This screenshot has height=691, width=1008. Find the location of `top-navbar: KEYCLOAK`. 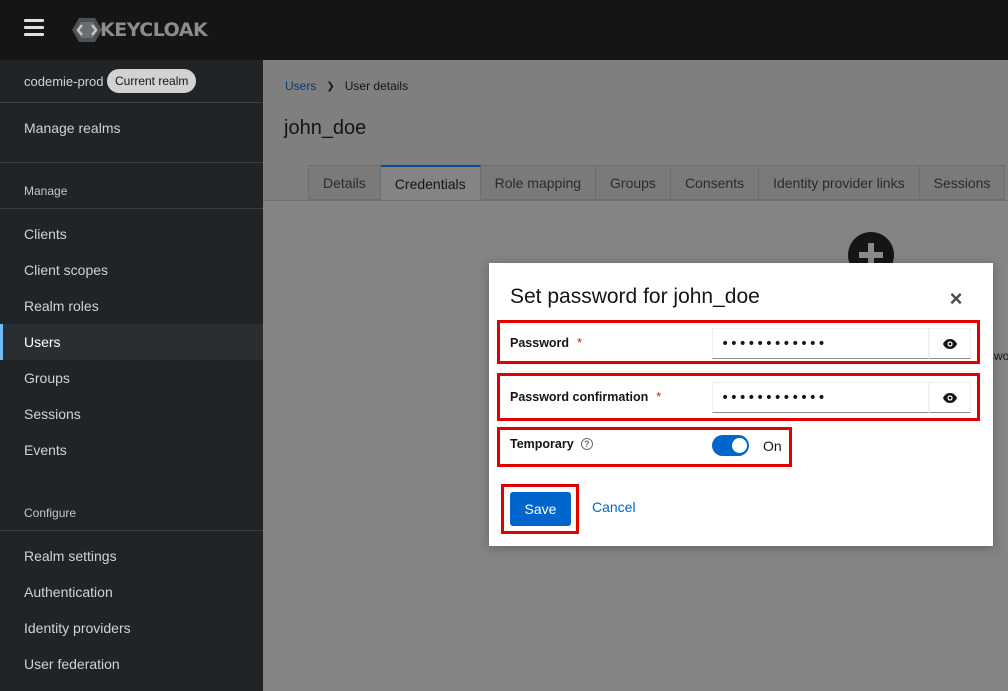

top-navbar: KEYCLOAK is located at coordinates (504, 30).